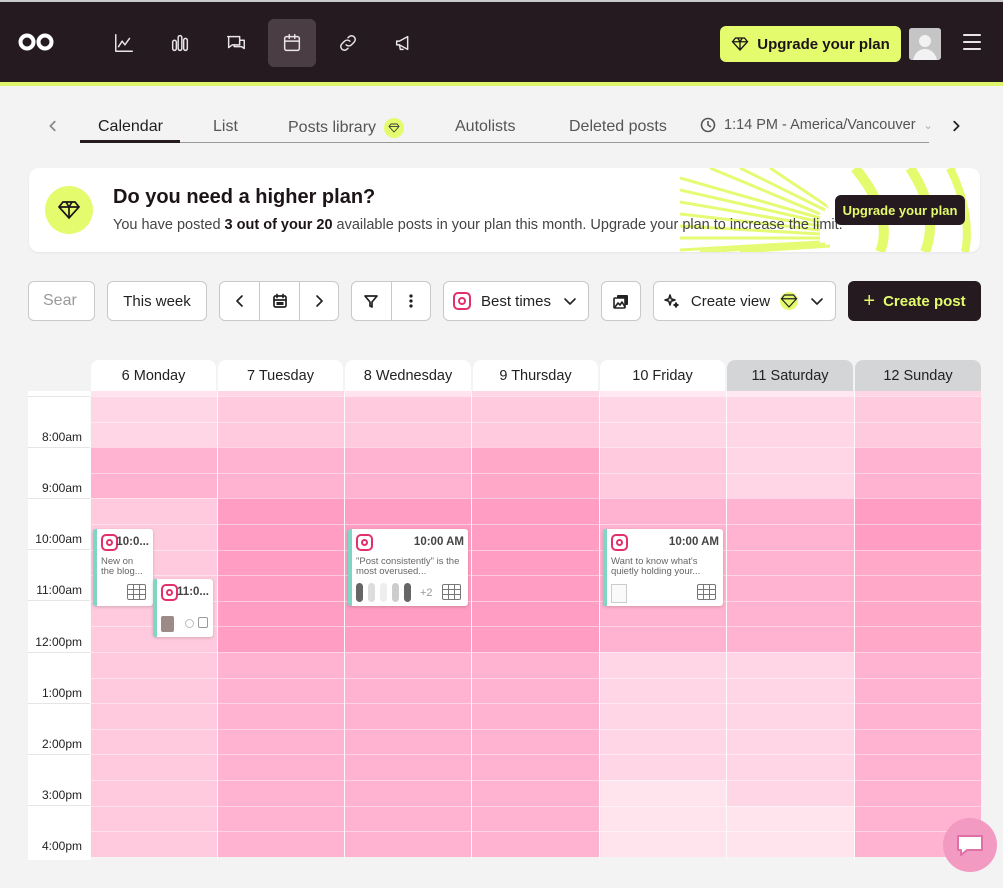 The image size is (1003, 888). I want to click on timezone-selector: 1:14 PM - America/Vancouver ⌄, so click(816, 125).